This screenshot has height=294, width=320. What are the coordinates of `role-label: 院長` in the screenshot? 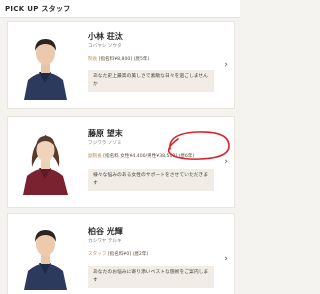 It's located at (93, 59).